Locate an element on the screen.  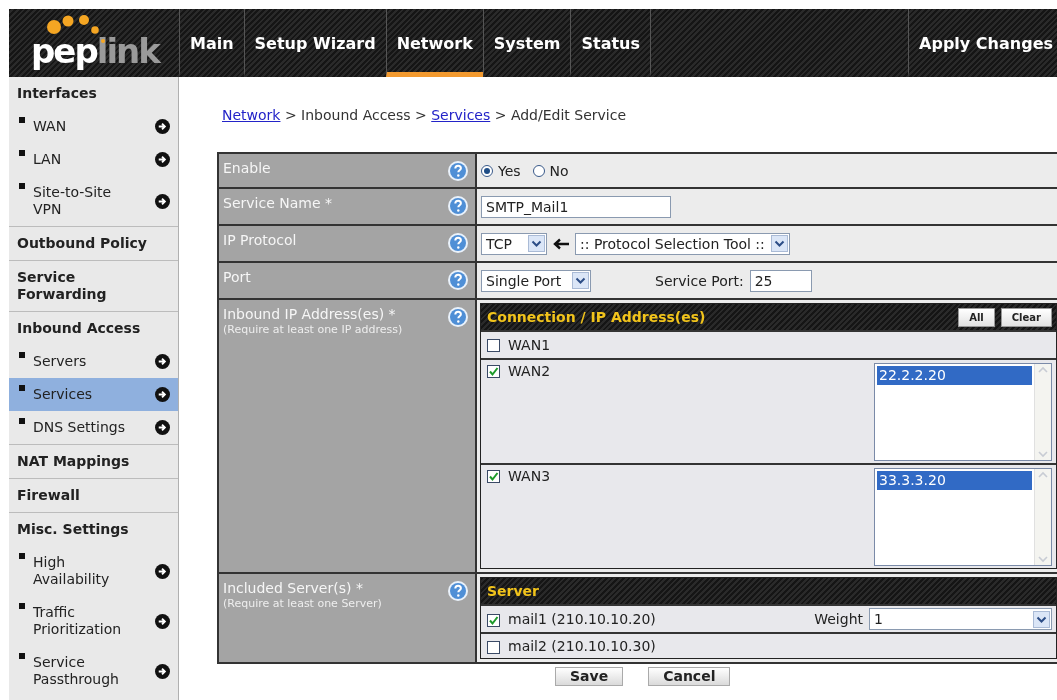
nav-tab: System is located at coordinates (526, 43).